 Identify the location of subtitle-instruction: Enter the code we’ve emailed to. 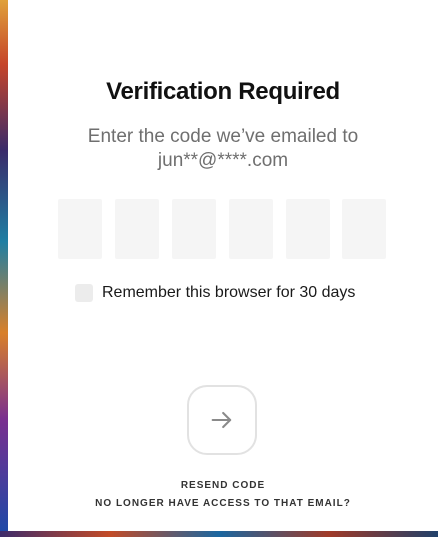
(223, 136).